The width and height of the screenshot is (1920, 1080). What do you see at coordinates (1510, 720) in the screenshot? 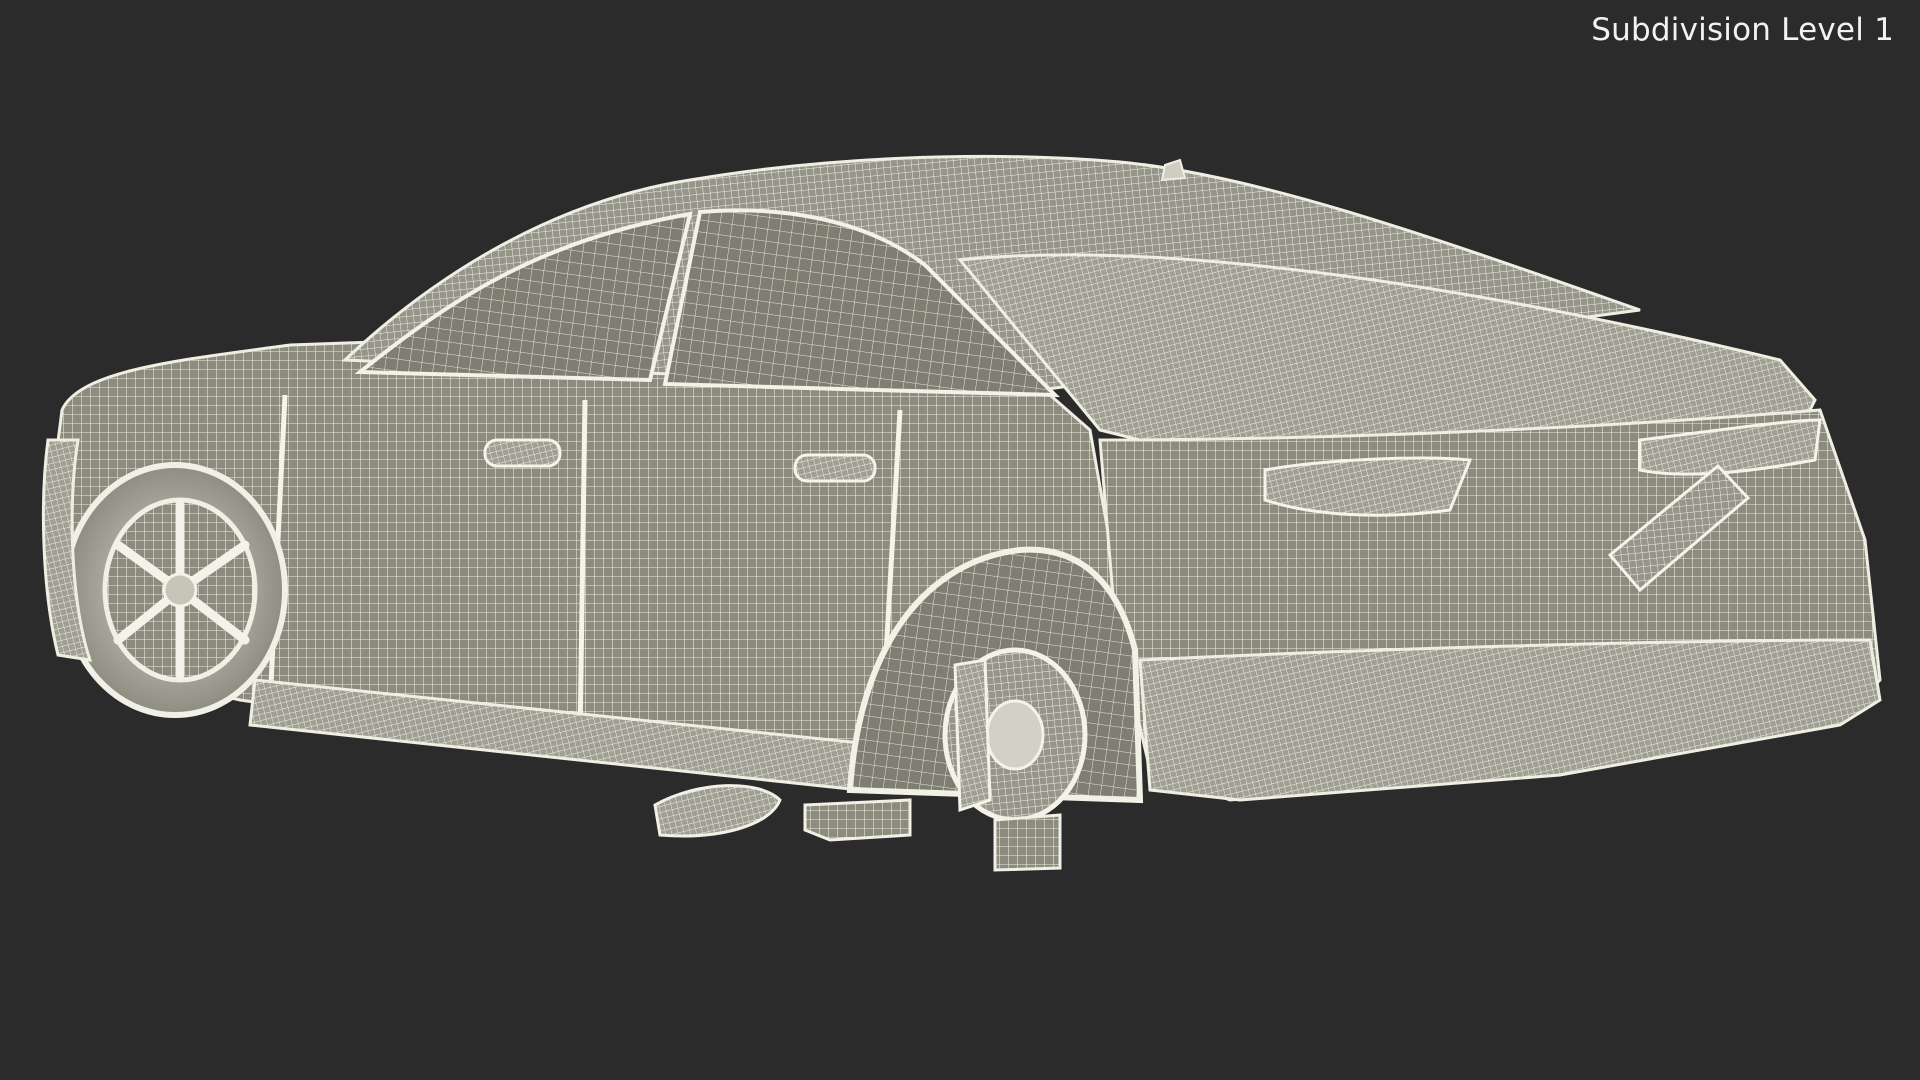
I see `rear-bumper` at bounding box center [1510, 720].